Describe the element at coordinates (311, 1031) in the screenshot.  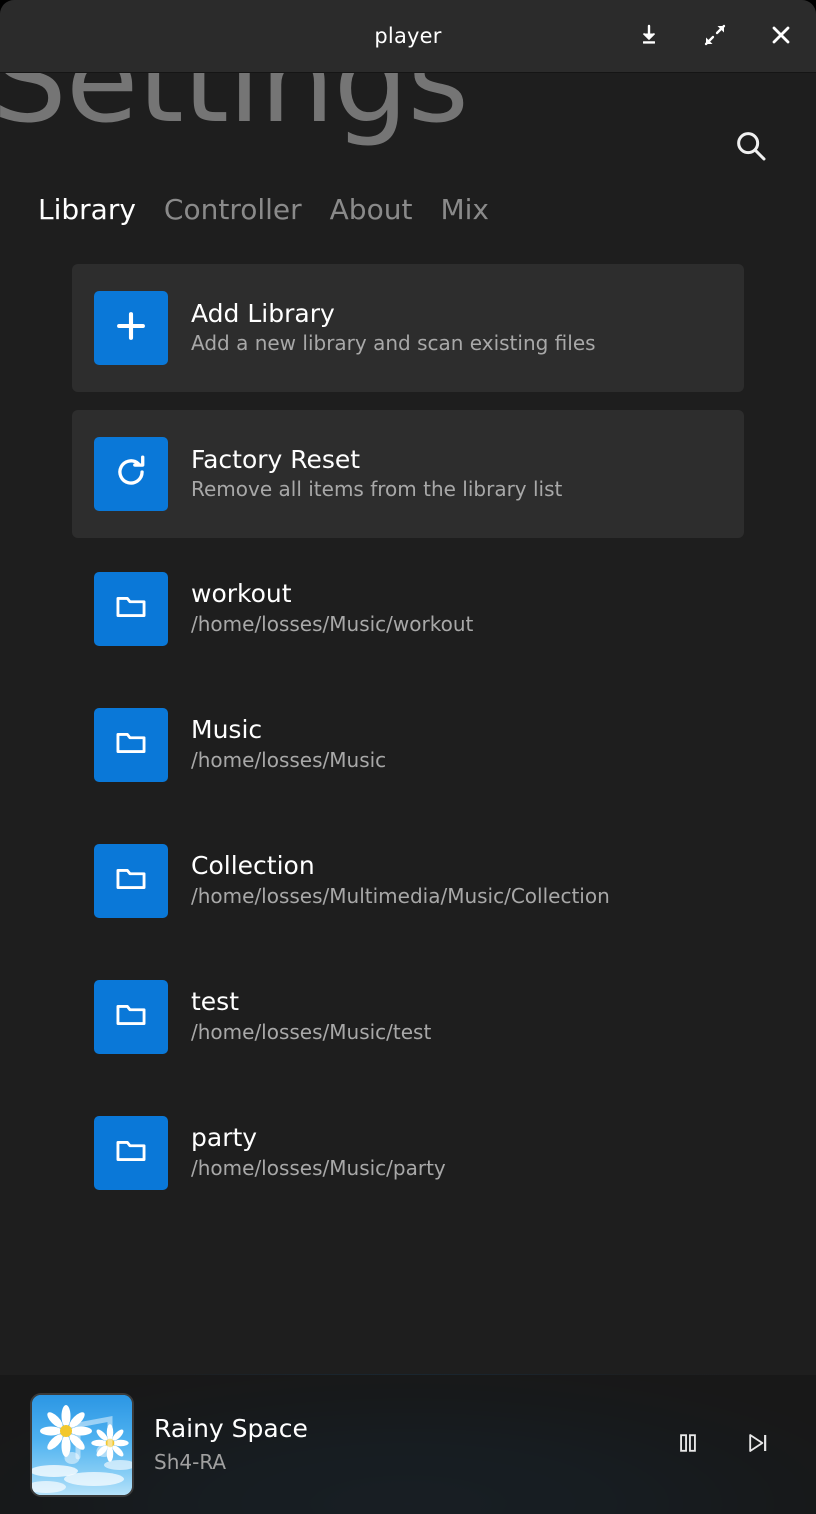
I see `library-path: /home/losses/Music/test` at that location.